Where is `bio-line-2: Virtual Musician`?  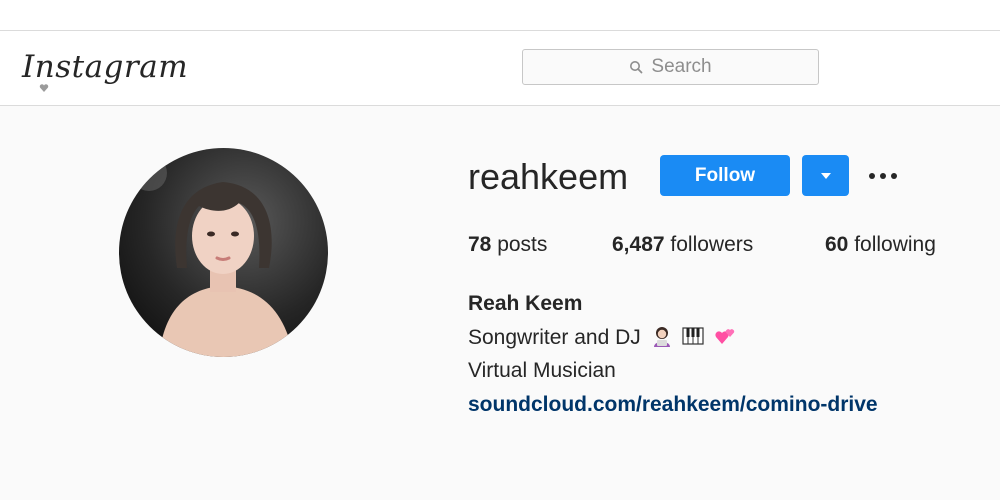
bio-line-2: Virtual Musician is located at coordinates (542, 370).